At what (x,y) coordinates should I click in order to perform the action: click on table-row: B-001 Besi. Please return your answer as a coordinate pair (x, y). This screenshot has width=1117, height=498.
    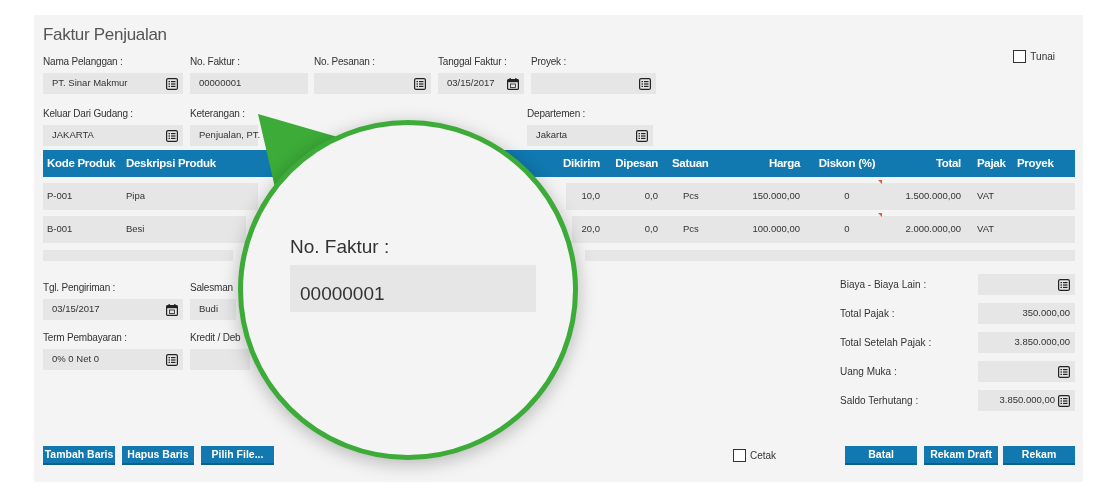
    Looking at the image, I should click on (144, 229).